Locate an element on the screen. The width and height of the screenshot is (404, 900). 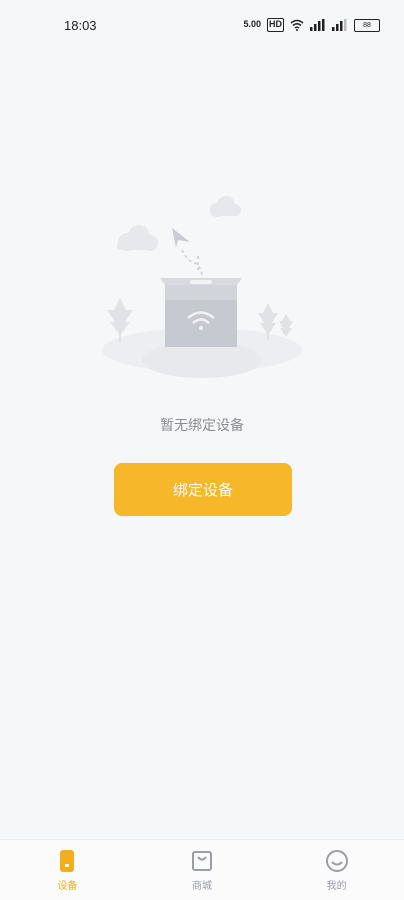
battery-icon: 88 is located at coordinates (367, 25).